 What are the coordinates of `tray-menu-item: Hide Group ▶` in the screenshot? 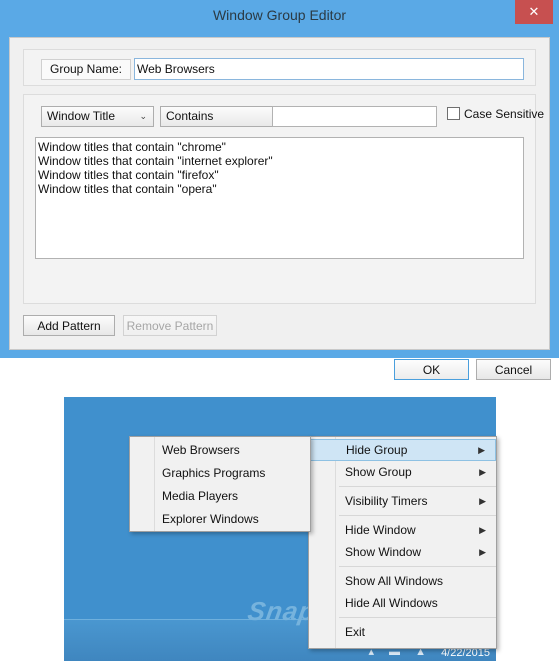 It's located at (402, 450).